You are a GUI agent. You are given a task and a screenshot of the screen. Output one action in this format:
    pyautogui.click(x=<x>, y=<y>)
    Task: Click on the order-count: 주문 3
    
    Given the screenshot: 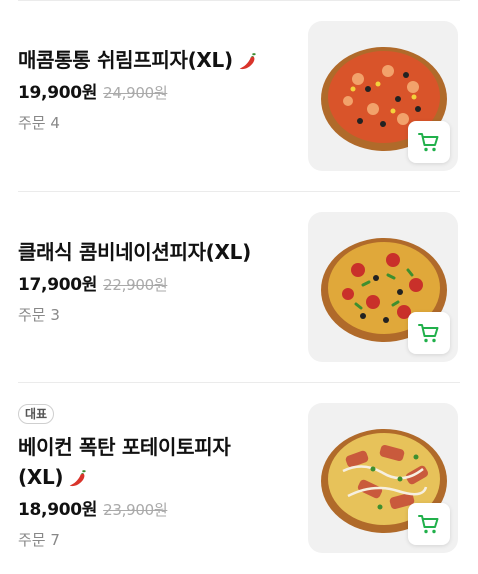 What is the action you would take?
    pyautogui.click(x=39, y=315)
    